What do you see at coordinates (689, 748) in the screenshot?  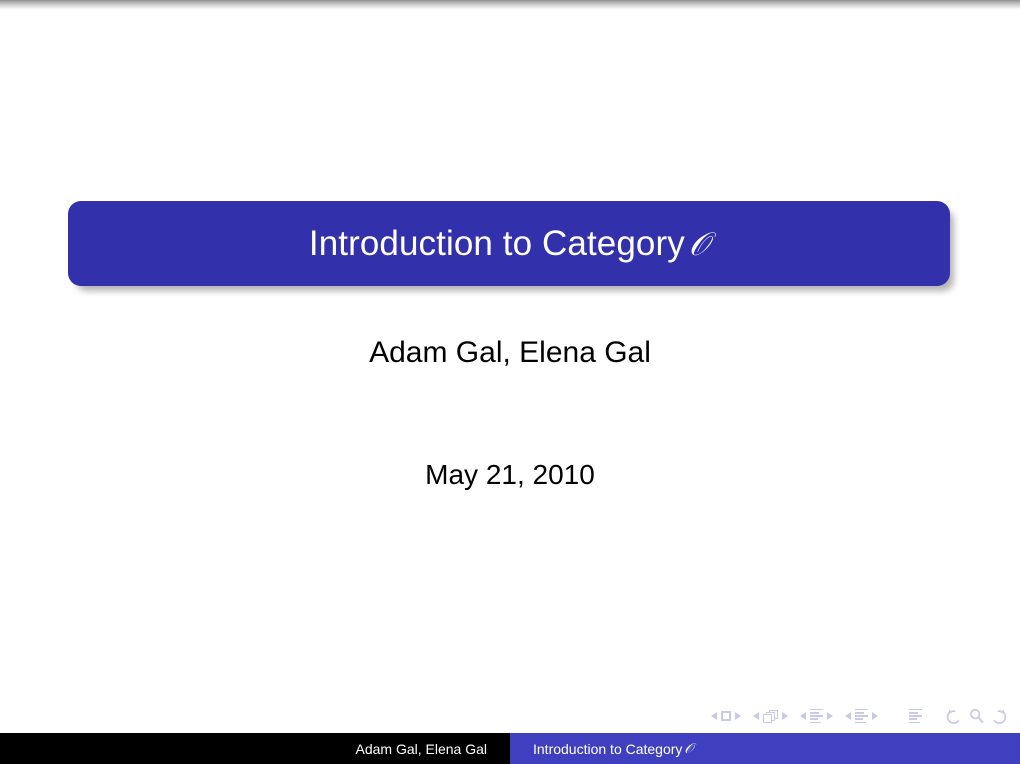 I see `footline-script-o-symbol: 𝒪` at bounding box center [689, 748].